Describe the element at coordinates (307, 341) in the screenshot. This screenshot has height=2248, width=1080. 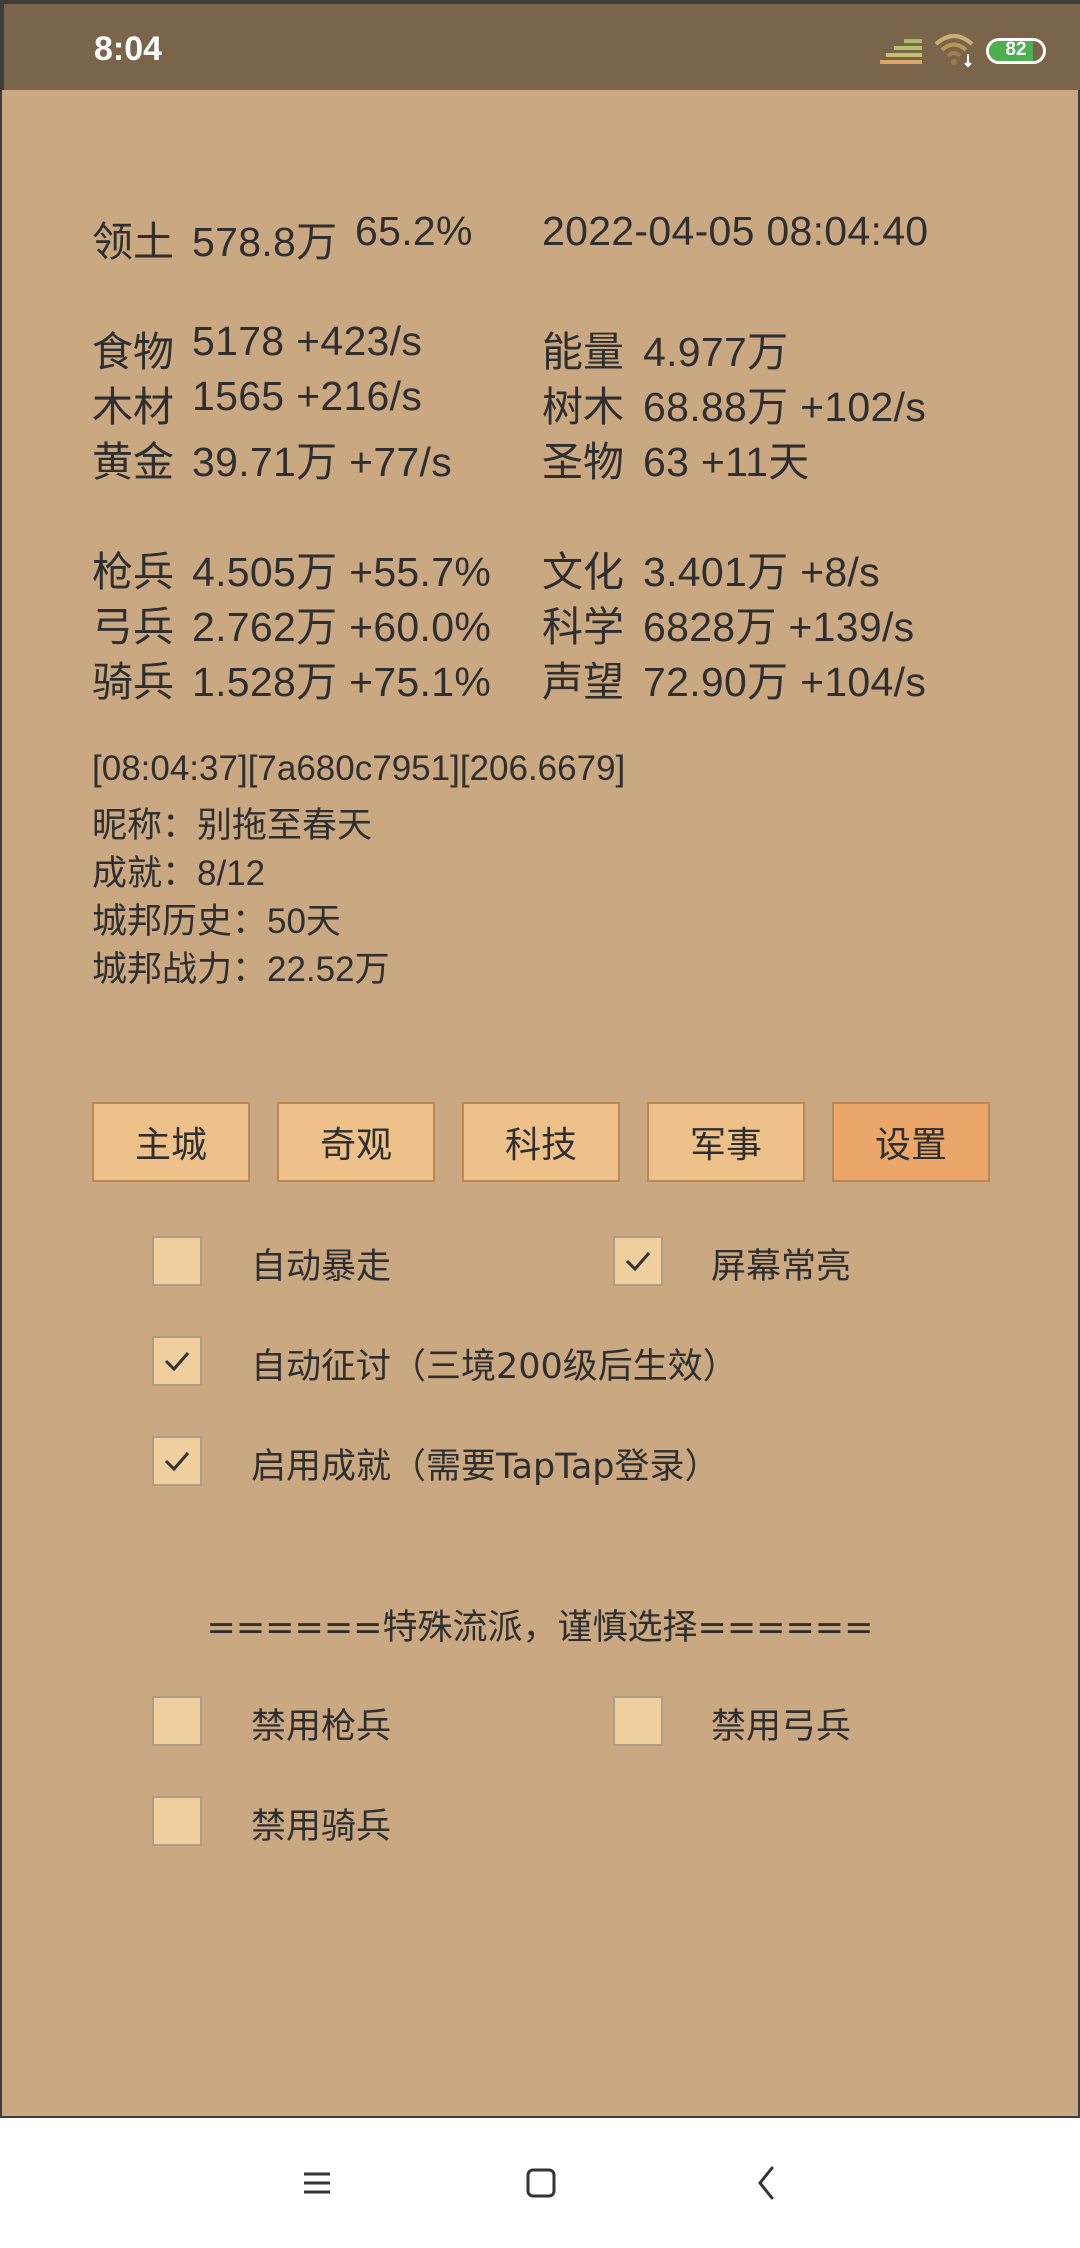
I see `food-value: 5178 +423/s` at that location.